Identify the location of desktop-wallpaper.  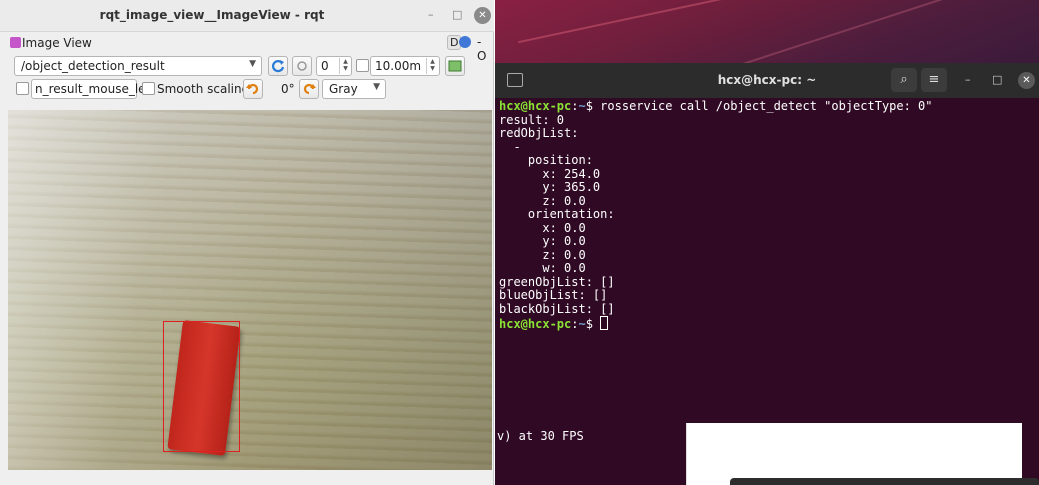
(767, 36).